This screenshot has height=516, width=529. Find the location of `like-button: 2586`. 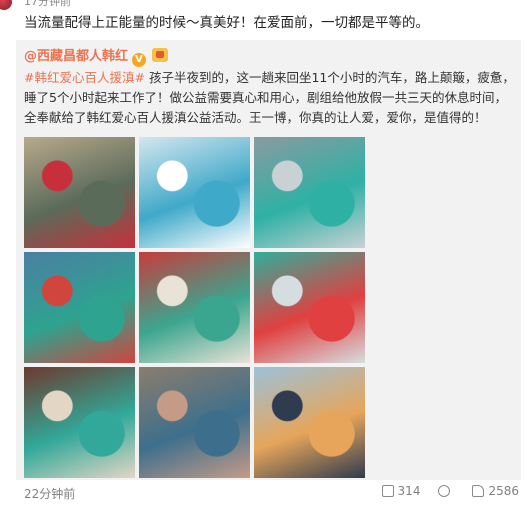

like-button: 2586 is located at coordinates (495, 491).